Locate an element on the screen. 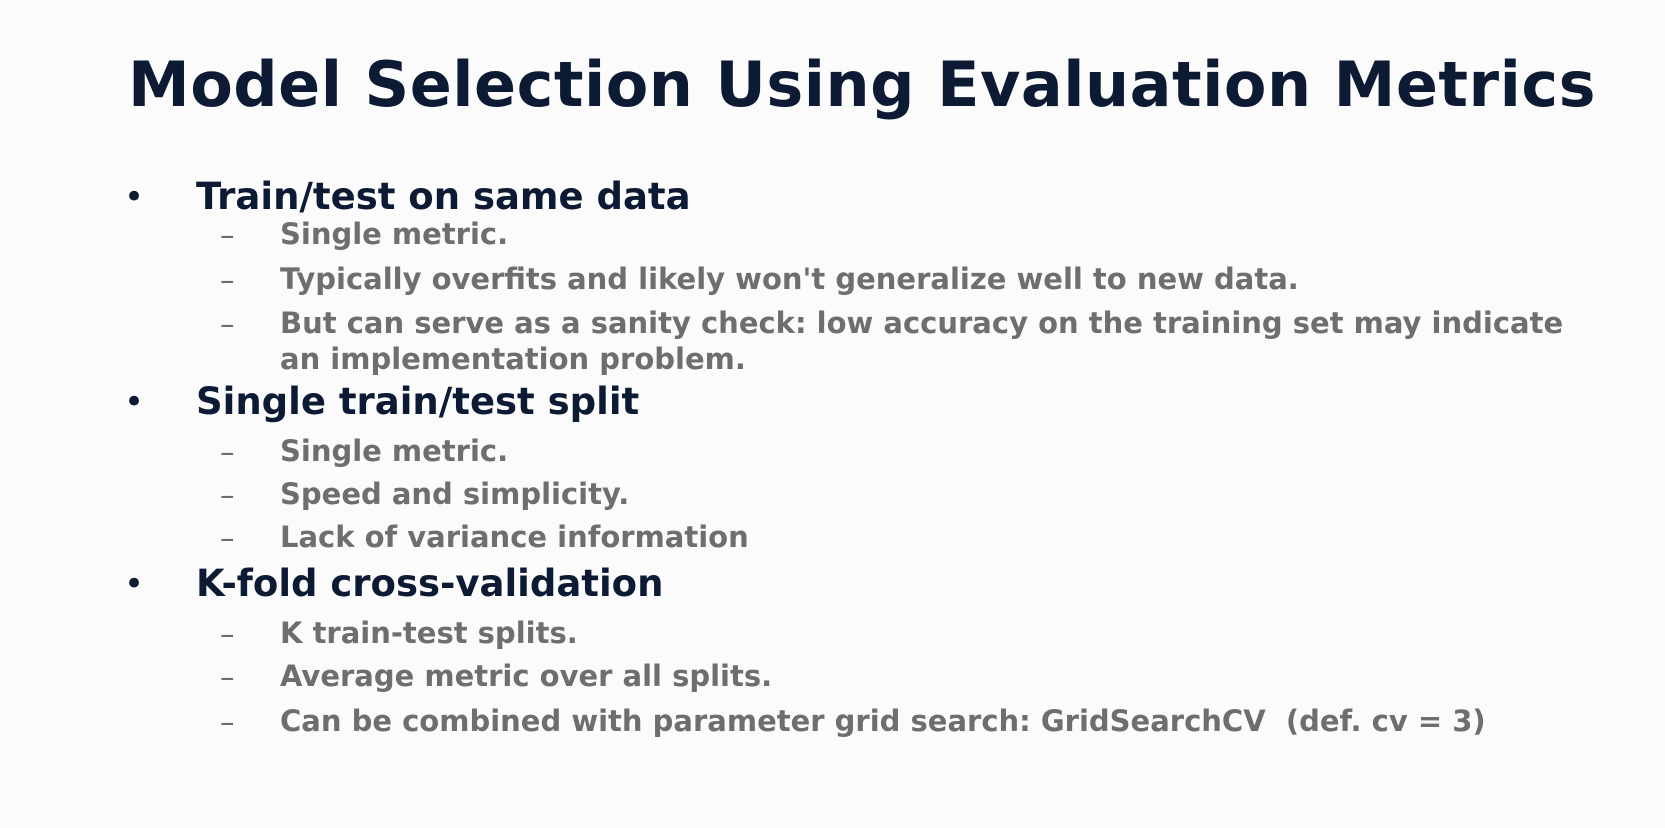 The height and width of the screenshot is (828, 1665). section-heading: Single train/test split is located at coordinates (418, 401).